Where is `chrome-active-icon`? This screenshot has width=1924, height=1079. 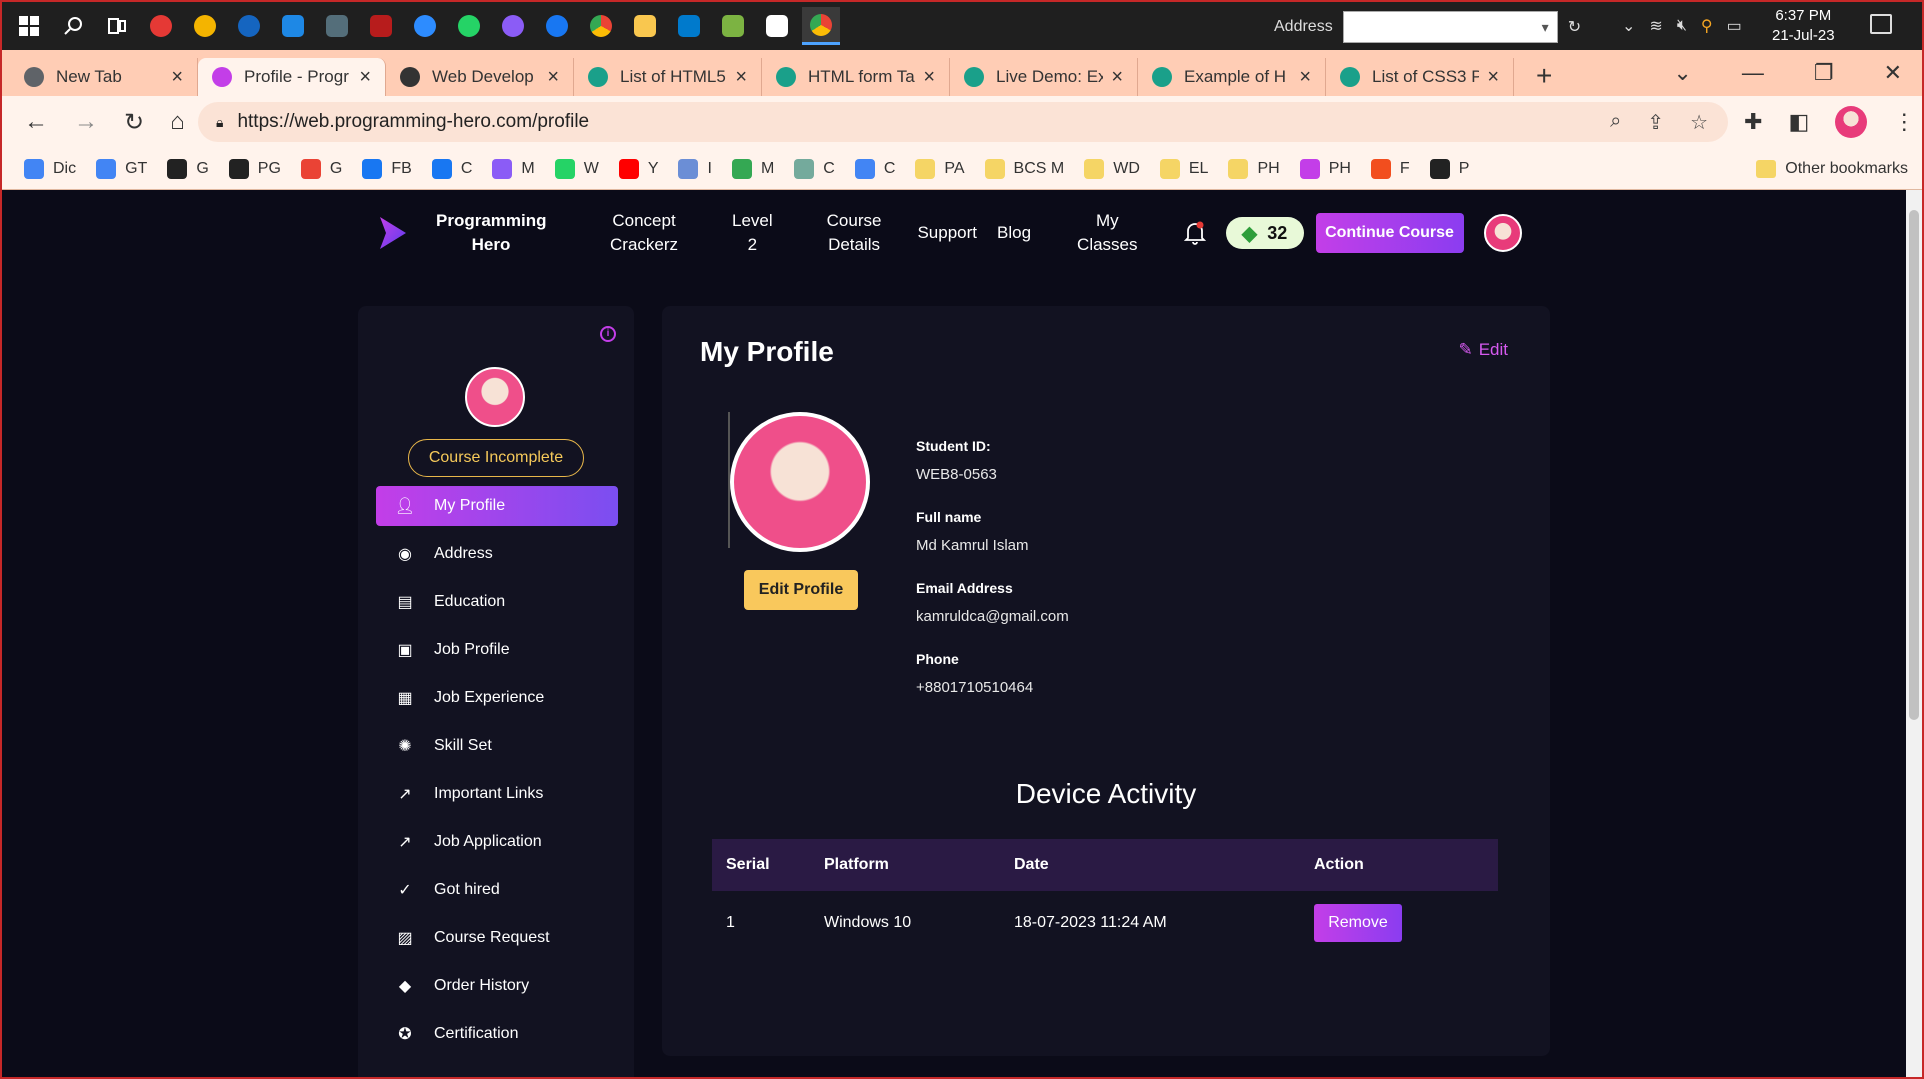
chrome-active-icon is located at coordinates (821, 26).